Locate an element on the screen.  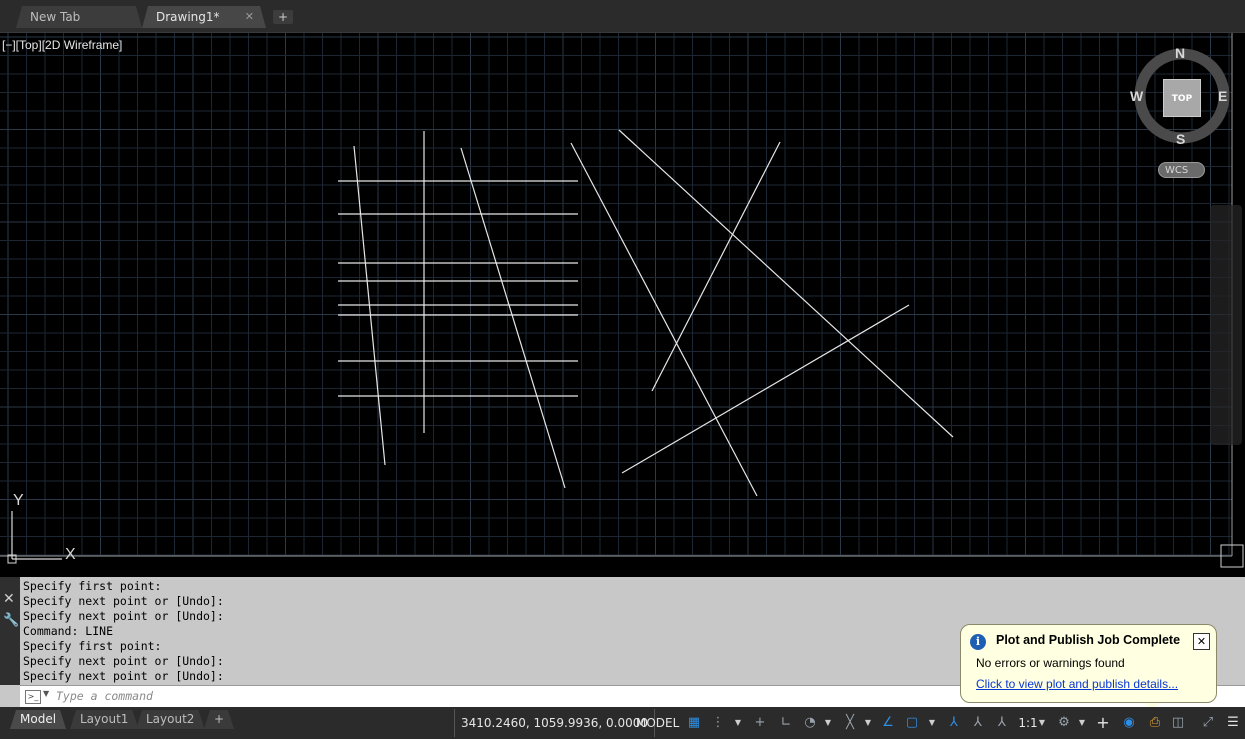
notification-close-button: ✕ is located at coordinates (1201, 641).